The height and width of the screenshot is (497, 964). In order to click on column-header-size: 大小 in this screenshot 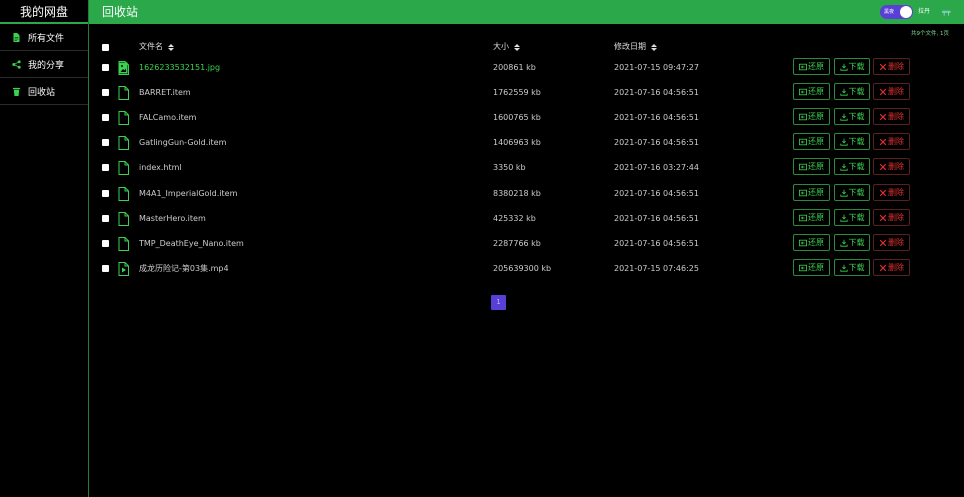, I will do `click(506, 47)`.